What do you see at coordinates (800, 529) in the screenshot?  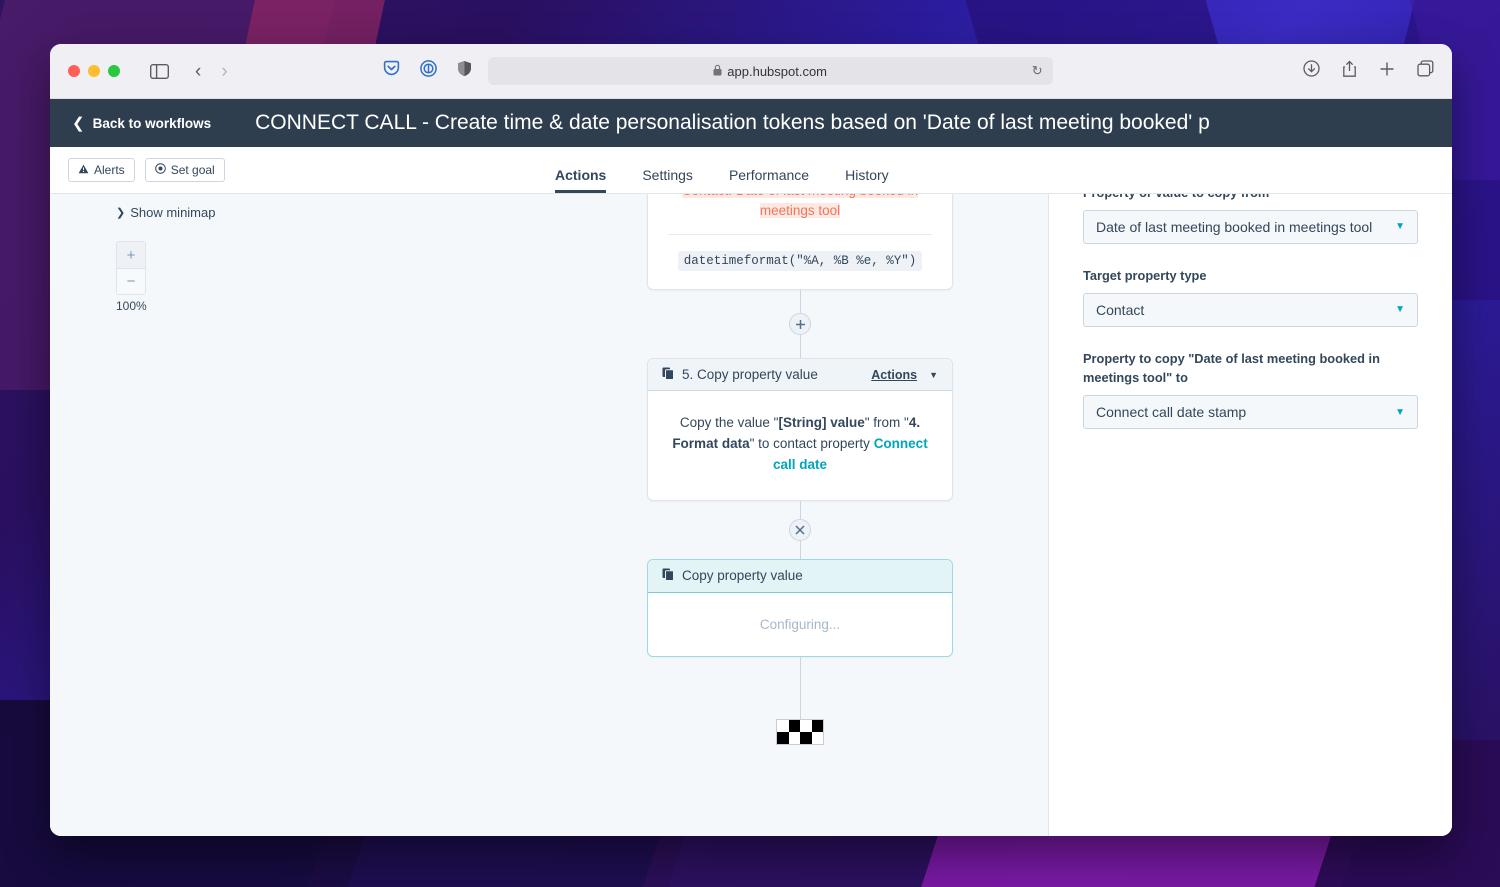 I see `remove-action-button` at bounding box center [800, 529].